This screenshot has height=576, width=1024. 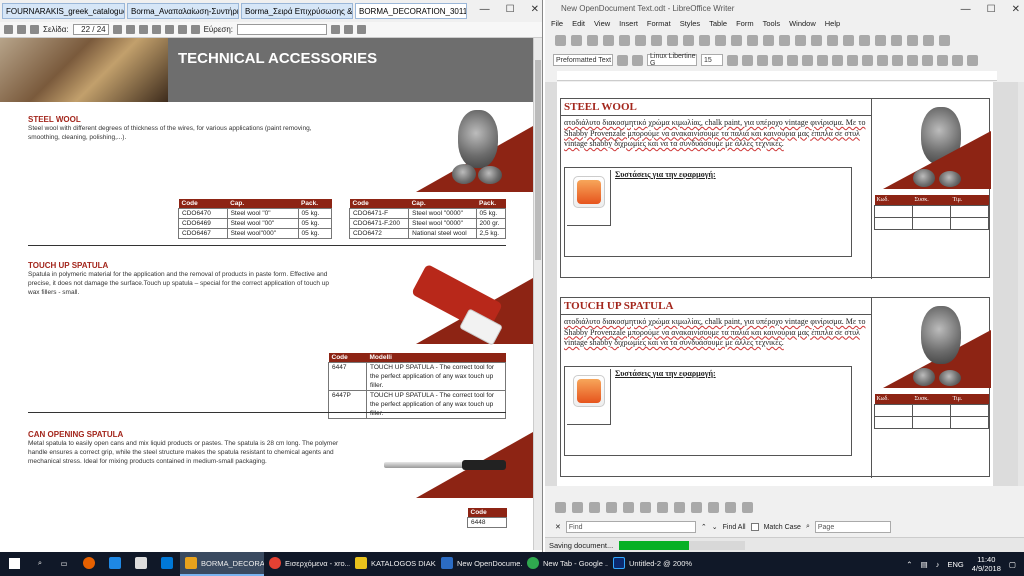 I want to click on menu-table: Table, so click(x=718, y=23).